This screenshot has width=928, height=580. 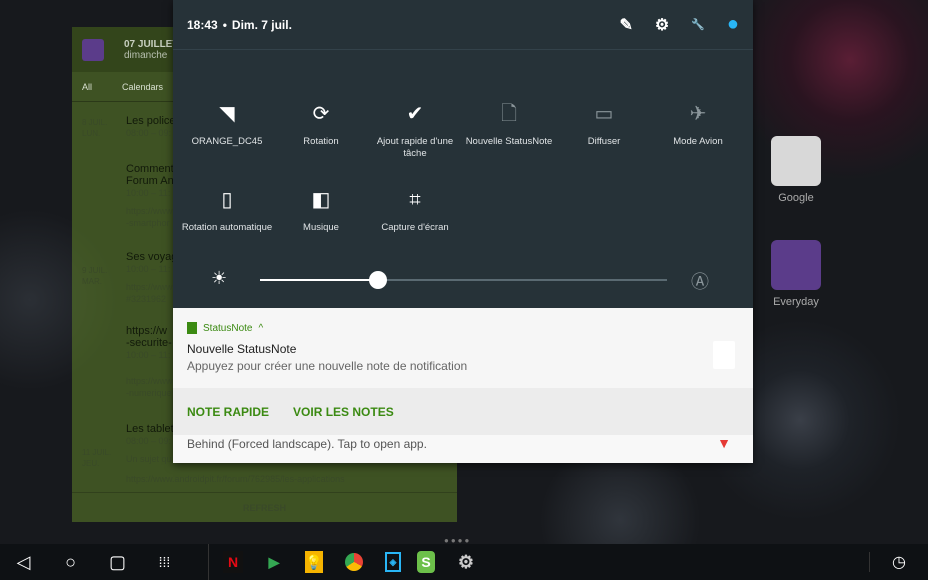 I want to click on tile-wifi: ◥ ORANGE_DC45, so click(x=227, y=124).